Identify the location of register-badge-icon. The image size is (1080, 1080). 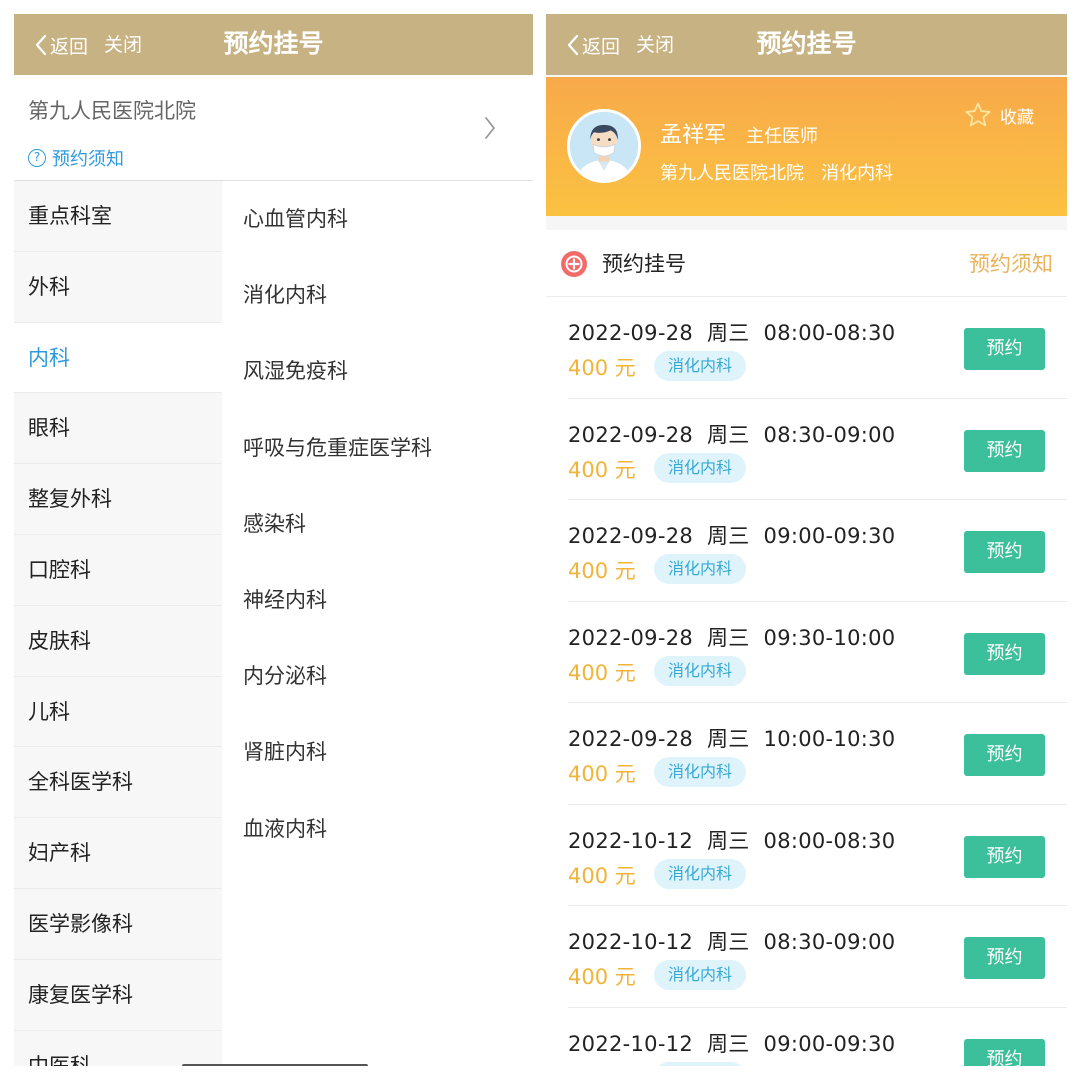
(574, 264).